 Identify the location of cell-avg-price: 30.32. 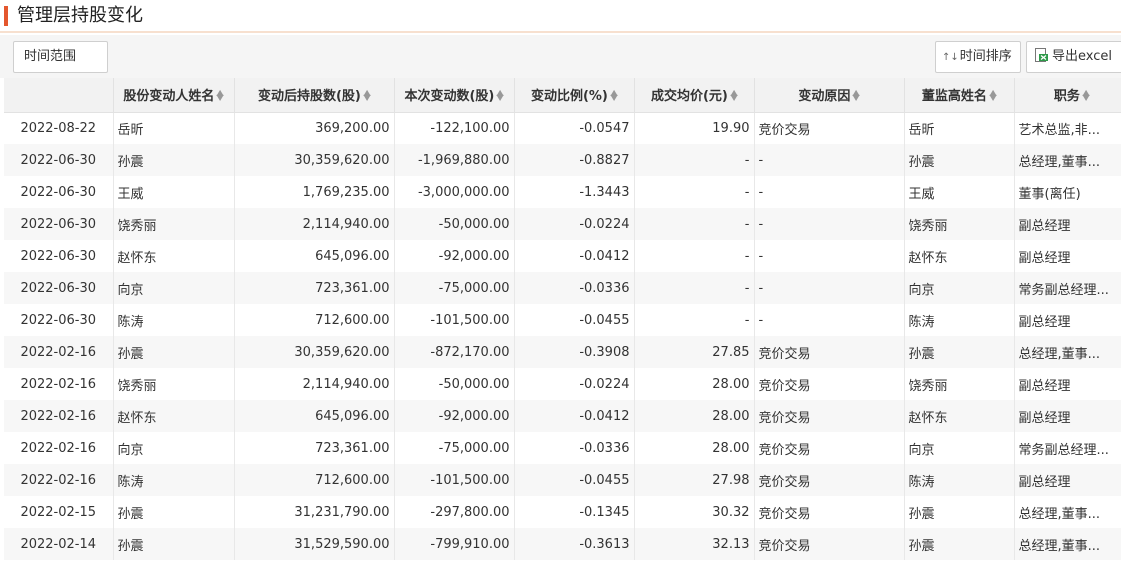
(694, 512).